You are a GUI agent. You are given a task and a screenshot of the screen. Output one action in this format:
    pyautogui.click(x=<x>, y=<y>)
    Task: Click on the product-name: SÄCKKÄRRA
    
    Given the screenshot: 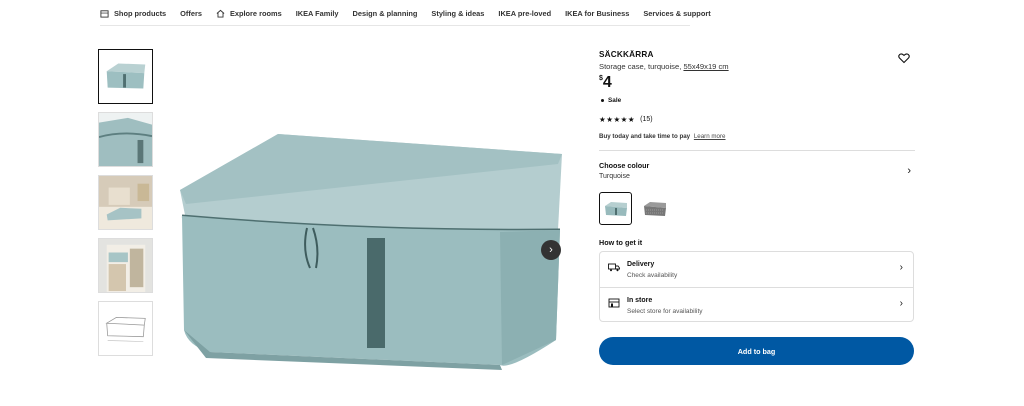 What is the action you would take?
    pyautogui.click(x=626, y=54)
    